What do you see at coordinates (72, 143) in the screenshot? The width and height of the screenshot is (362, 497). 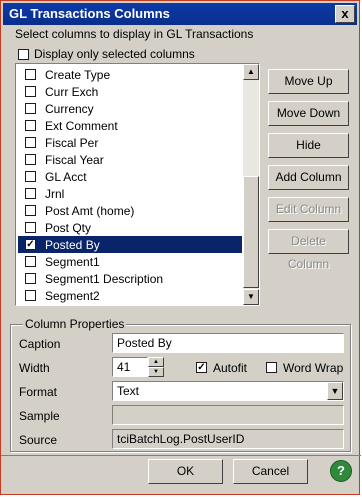 I see `column-label: Fiscal Per` at bounding box center [72, 143].